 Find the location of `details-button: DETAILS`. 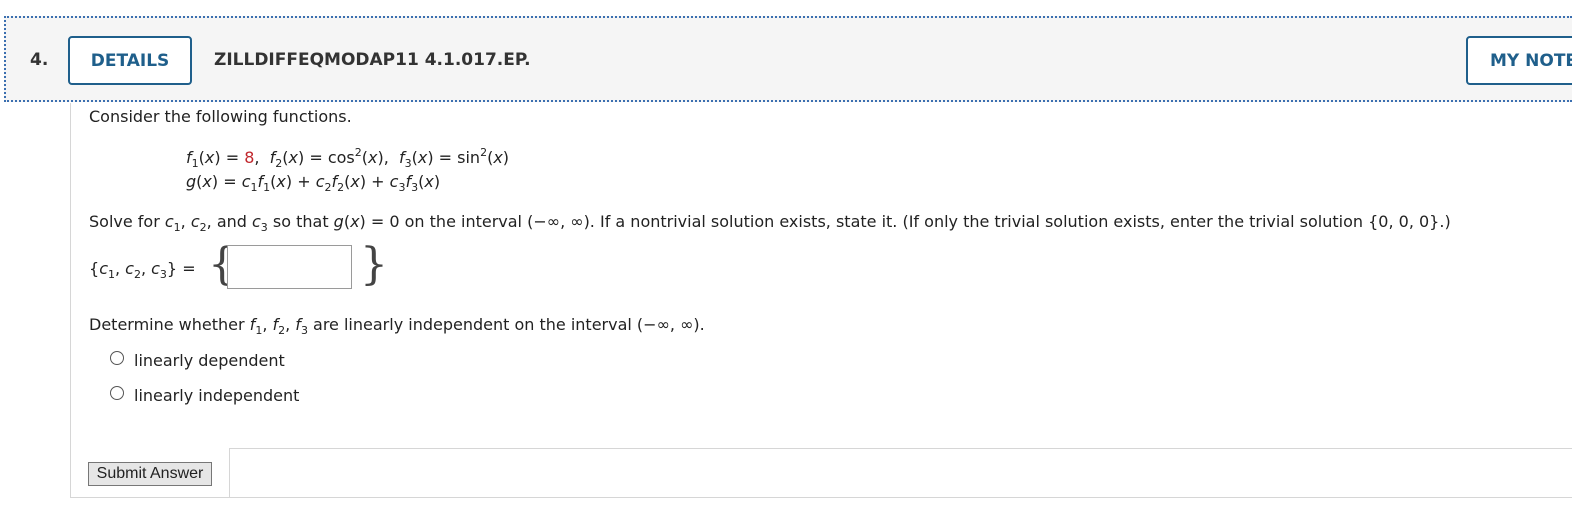

details-button: DETAILS is located at coordinates (130, 60).